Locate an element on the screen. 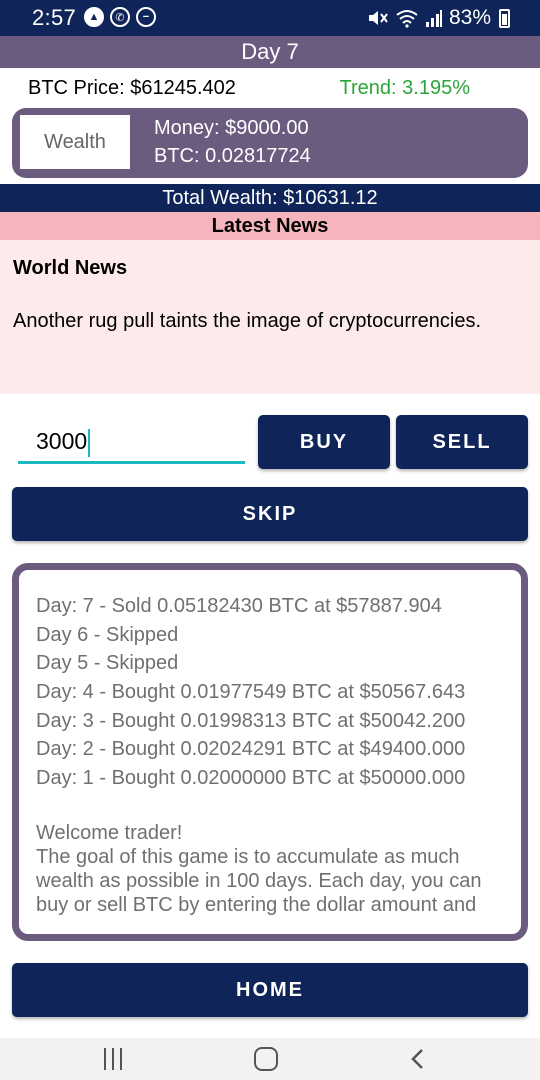 This screenshot has width=540, height=1080. status-bar: 2:57 ▲ ✆ − 83% is located at coordinates (270, 18).